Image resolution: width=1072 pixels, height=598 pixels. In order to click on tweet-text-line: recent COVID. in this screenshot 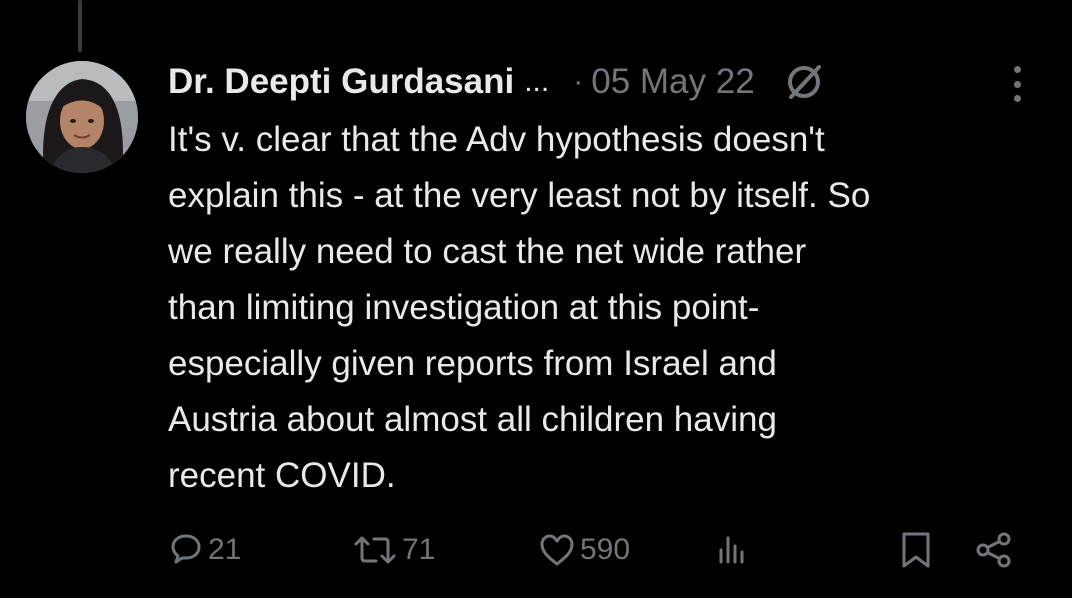, I will do `click(282, 475)`.